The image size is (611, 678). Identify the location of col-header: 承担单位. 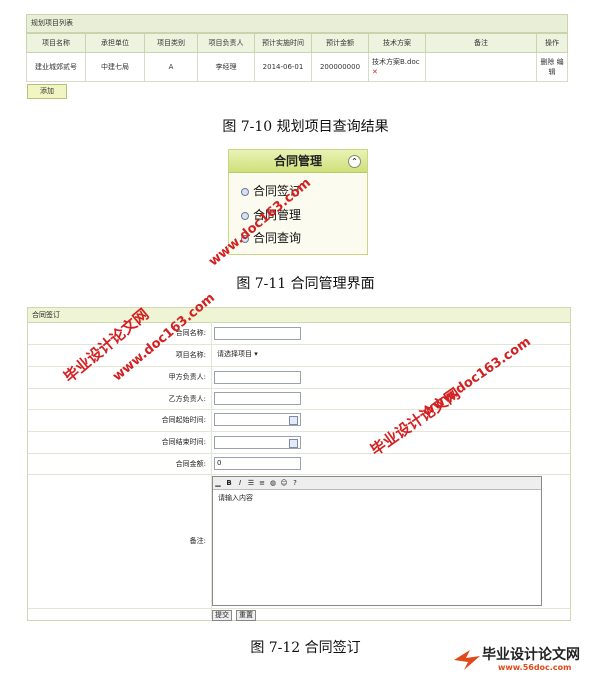
(115, 43).